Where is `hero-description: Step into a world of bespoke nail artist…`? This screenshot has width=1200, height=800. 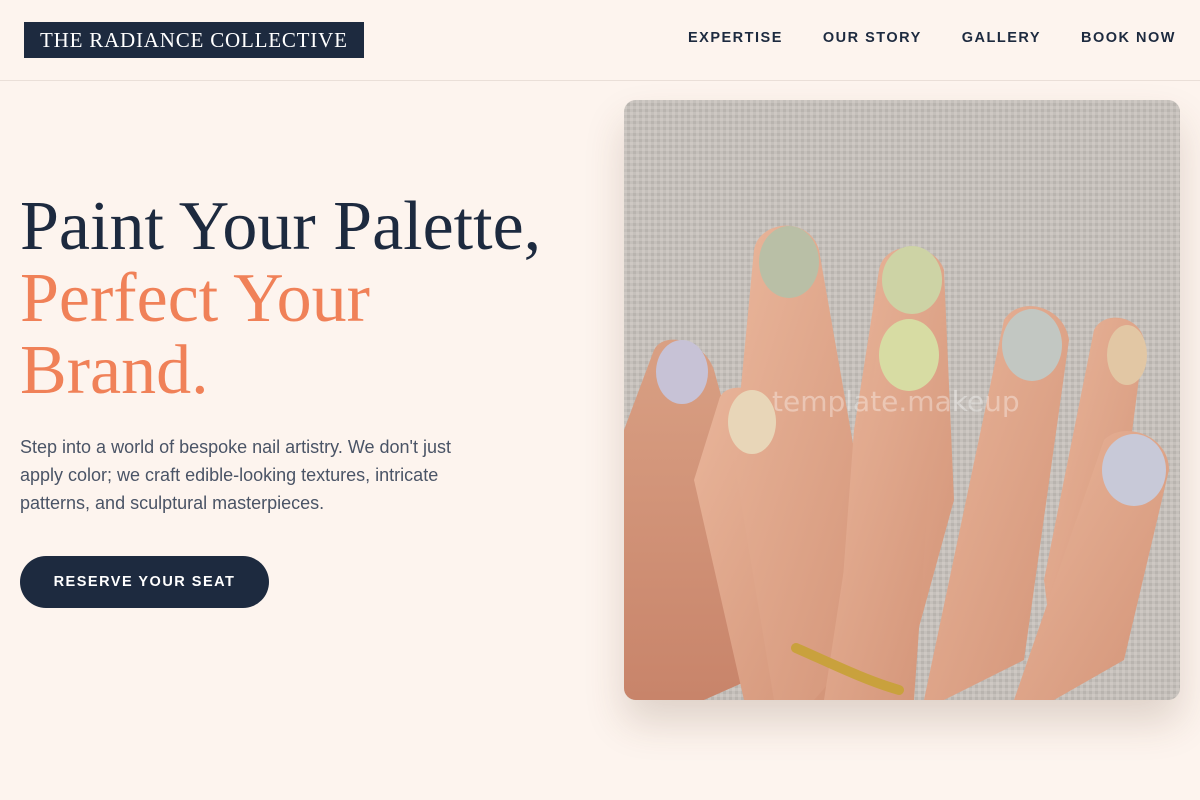
hero-description: Step into a world of bespoke nail artist… is located at coordinates (235, 475).